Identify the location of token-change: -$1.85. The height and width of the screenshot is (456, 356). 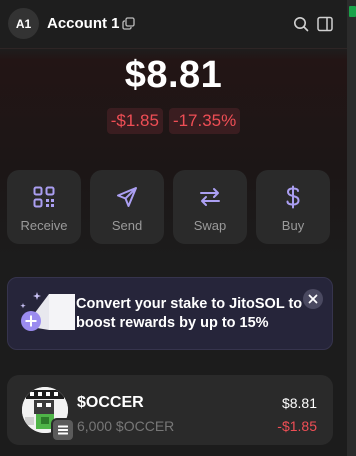
(297, 426).